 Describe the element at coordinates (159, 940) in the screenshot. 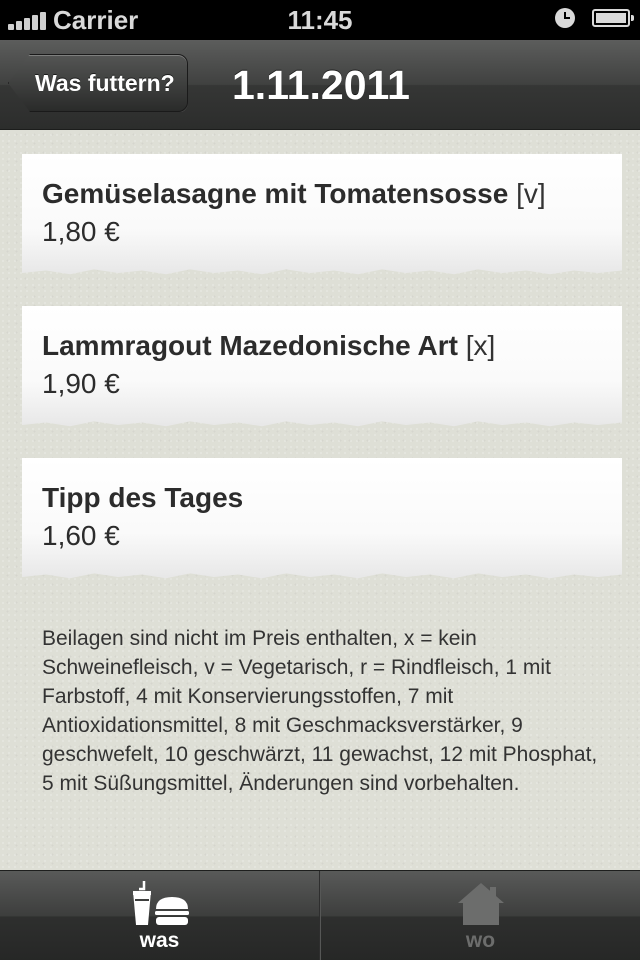

I see `tab-label: was` at that location.